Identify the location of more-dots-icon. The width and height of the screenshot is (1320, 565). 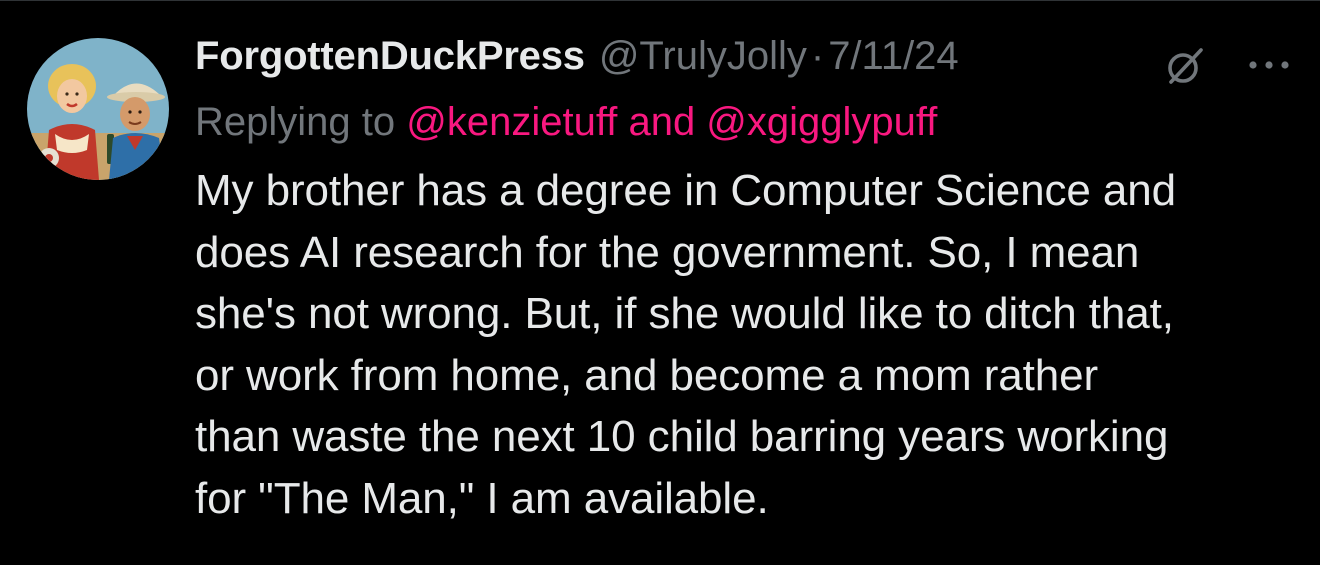
(1269, 65).